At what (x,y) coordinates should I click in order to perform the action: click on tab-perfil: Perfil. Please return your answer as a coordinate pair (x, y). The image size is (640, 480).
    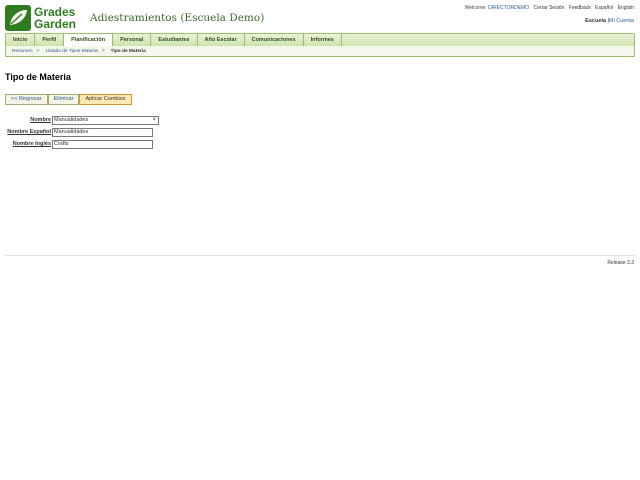
    Looking at the image, I should click on (50, 40).